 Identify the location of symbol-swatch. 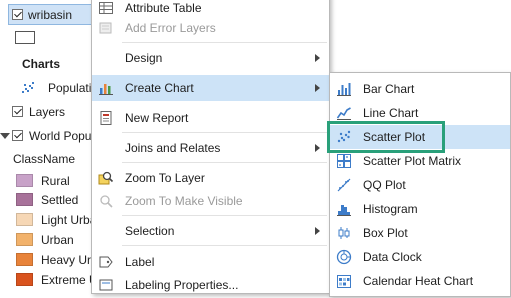
(25, 37).